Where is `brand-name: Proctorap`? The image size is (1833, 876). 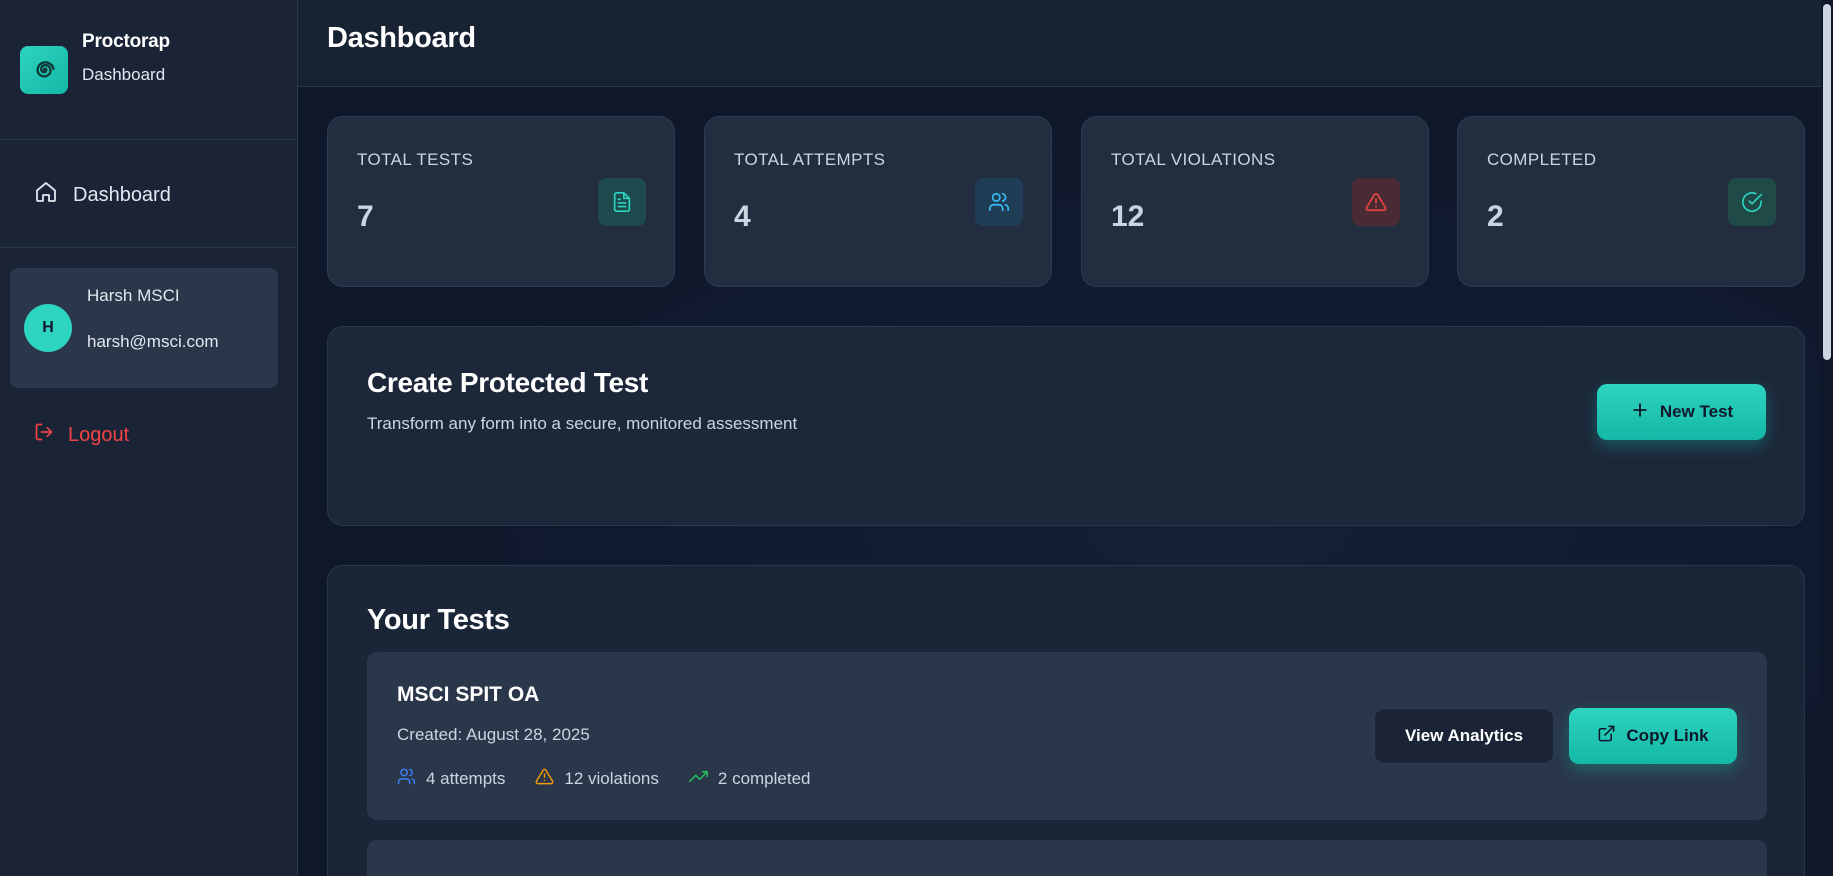 brand-name: Proctorap is located at coordinates (126, 41).